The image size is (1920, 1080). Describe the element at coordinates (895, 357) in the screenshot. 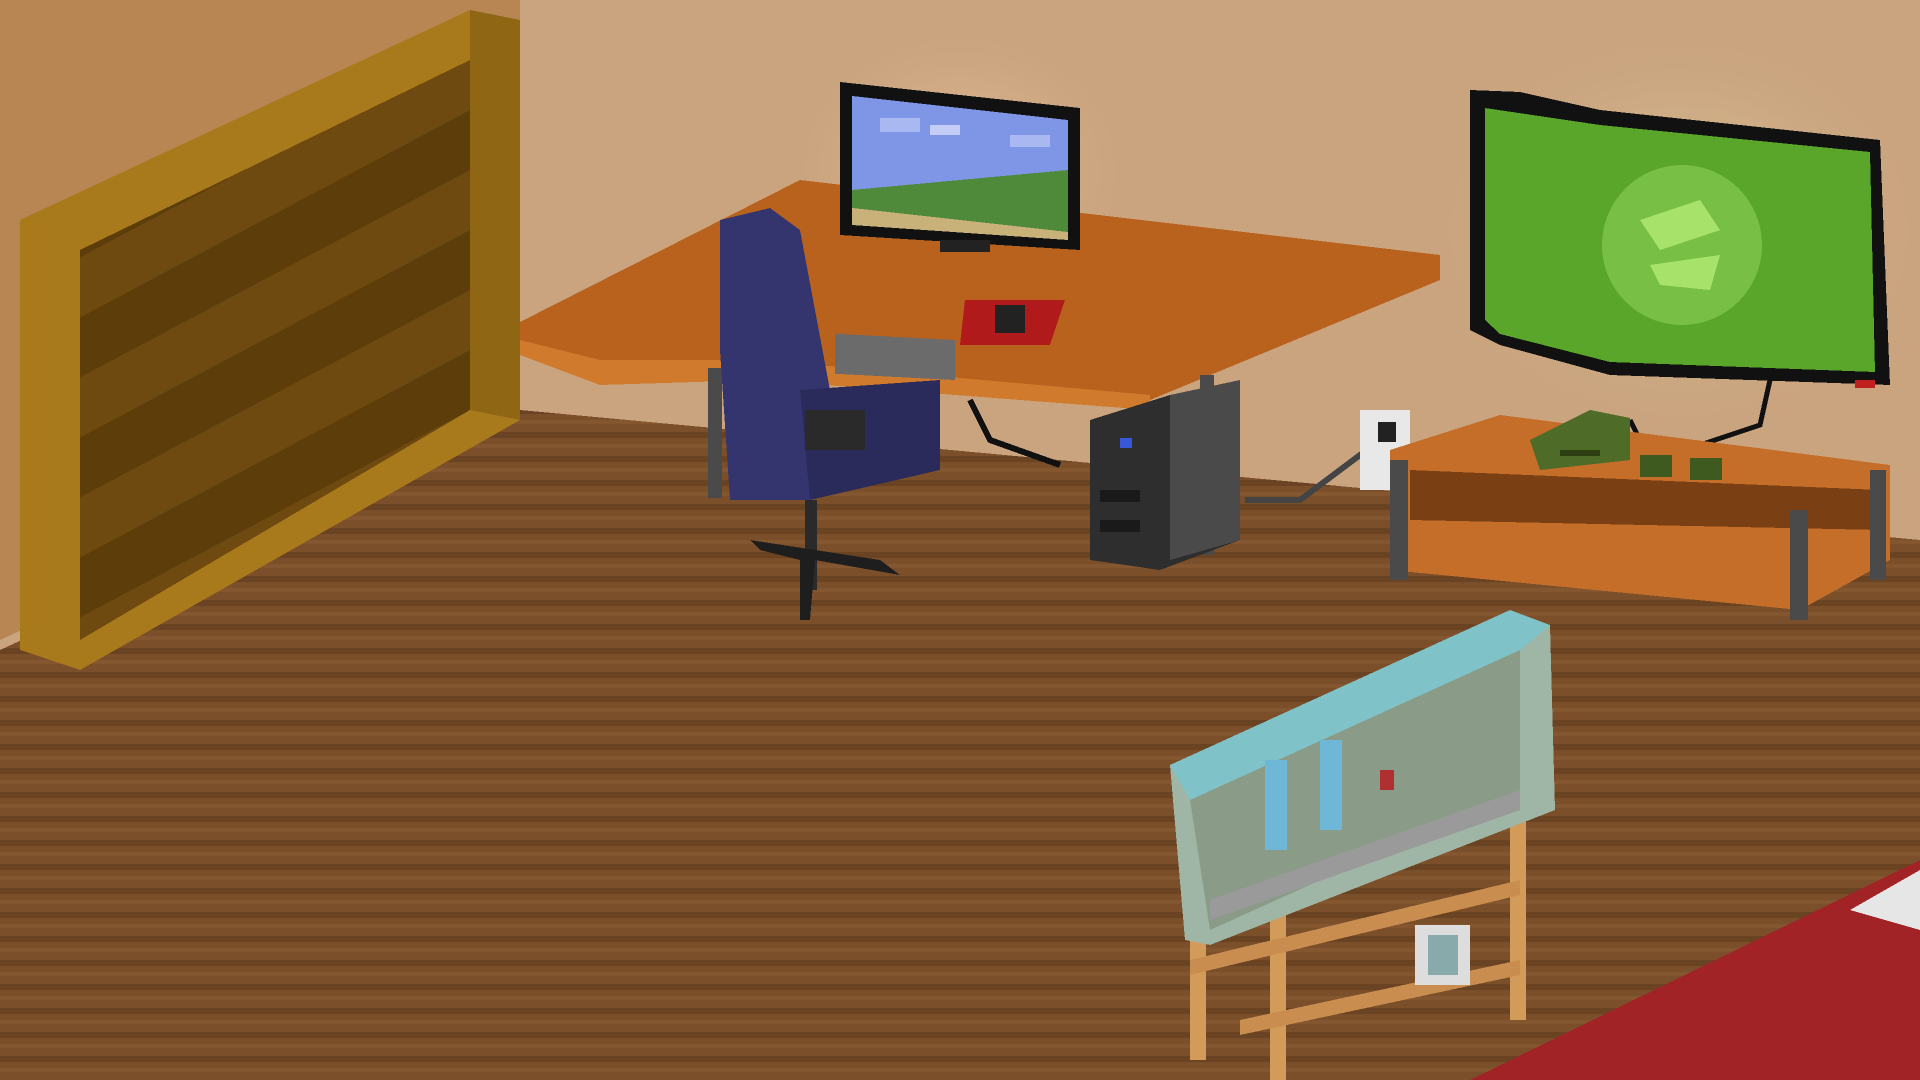

I see `keyboard` at that location.